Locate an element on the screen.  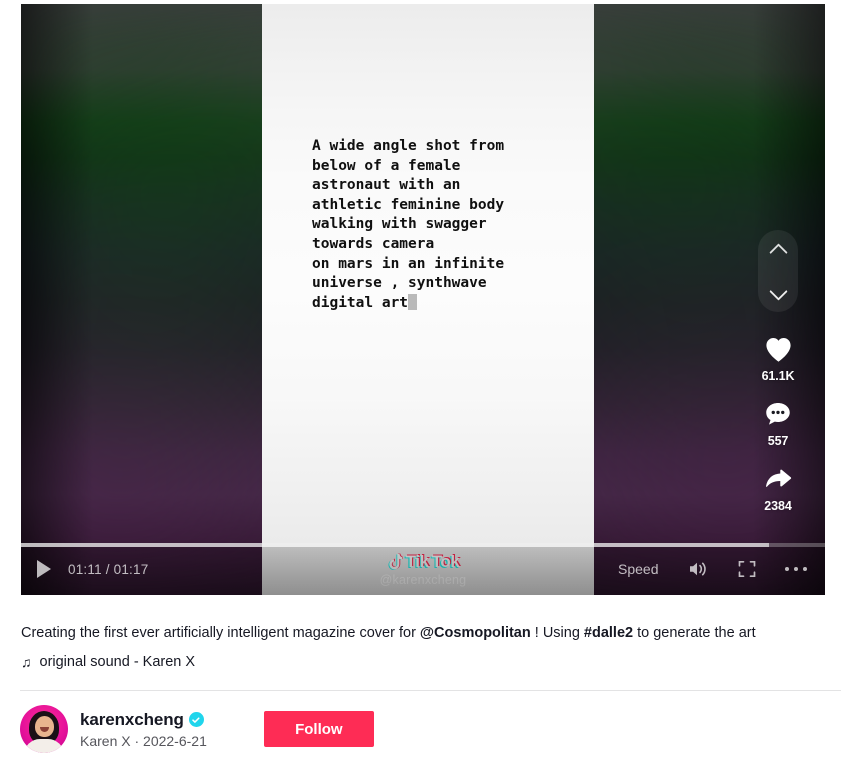
video-nav-pill is located at coordinates (778, 271).